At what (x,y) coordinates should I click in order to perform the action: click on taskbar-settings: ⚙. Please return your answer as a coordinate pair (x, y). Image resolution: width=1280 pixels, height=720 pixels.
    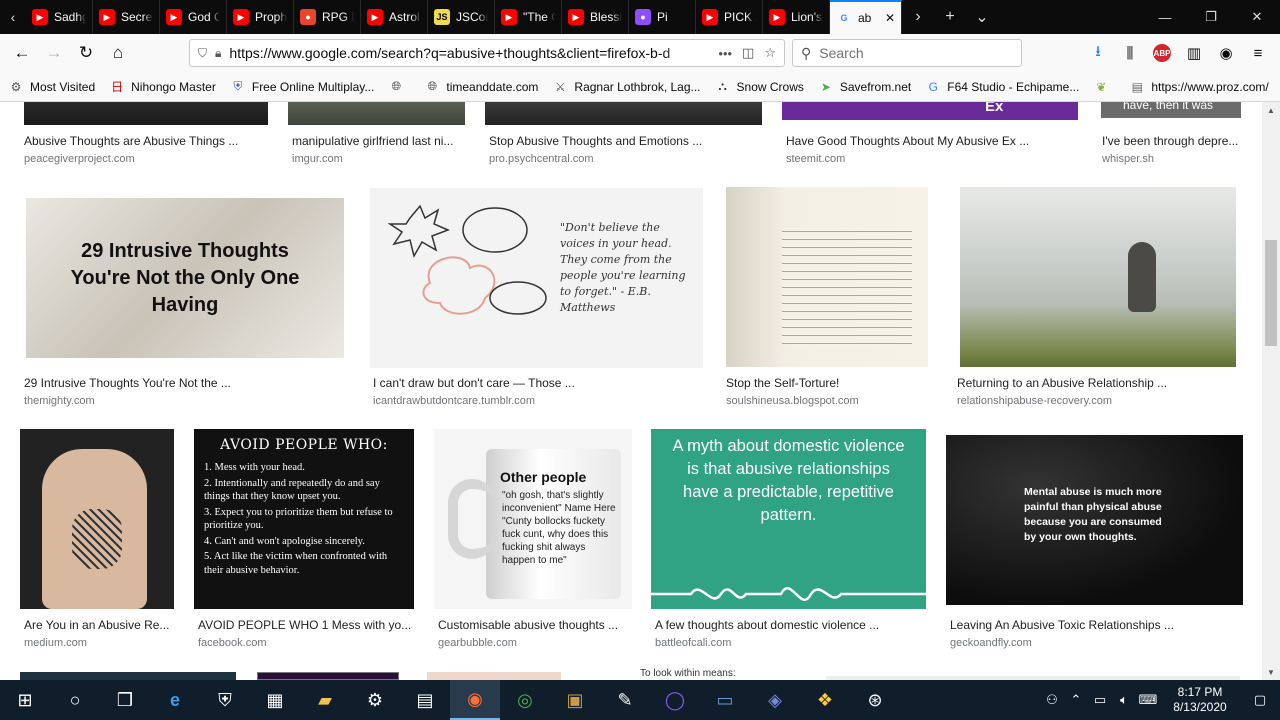
    Looking at the image, I should click on (375, 700).